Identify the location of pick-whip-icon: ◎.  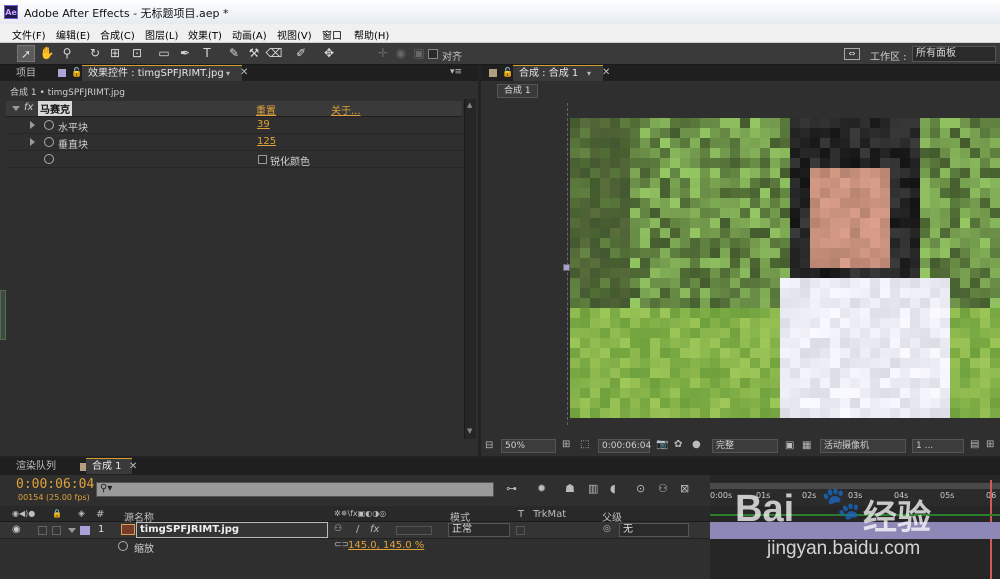
(607, 529).